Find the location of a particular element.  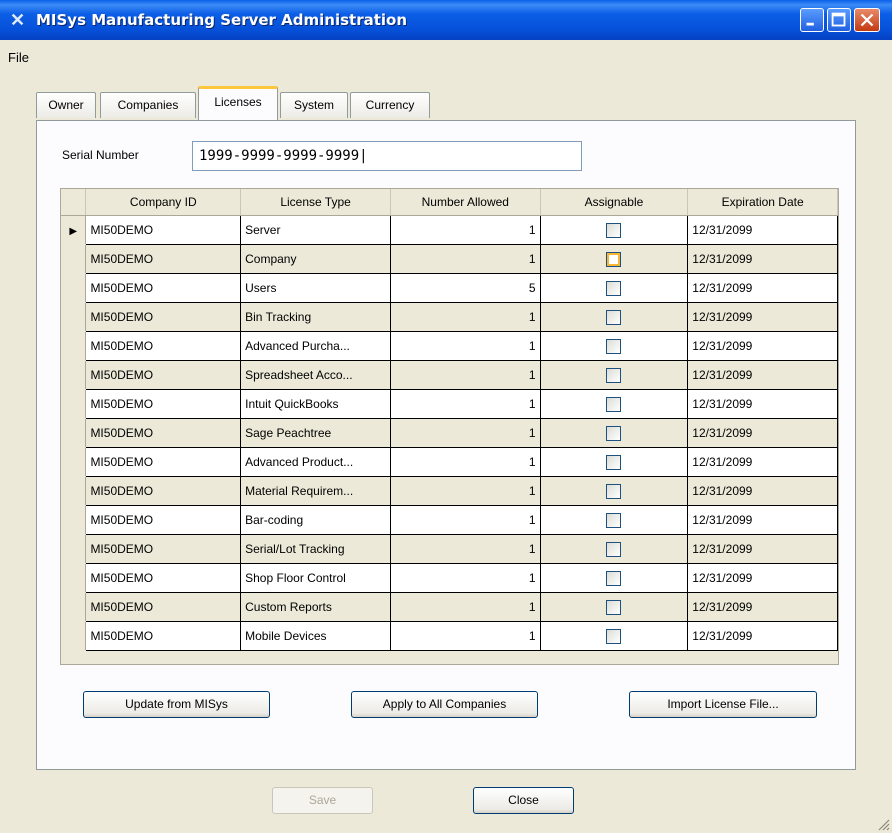

apply-to-all-companies-button: Apply to All Companies is located at coordinates (444, 704).